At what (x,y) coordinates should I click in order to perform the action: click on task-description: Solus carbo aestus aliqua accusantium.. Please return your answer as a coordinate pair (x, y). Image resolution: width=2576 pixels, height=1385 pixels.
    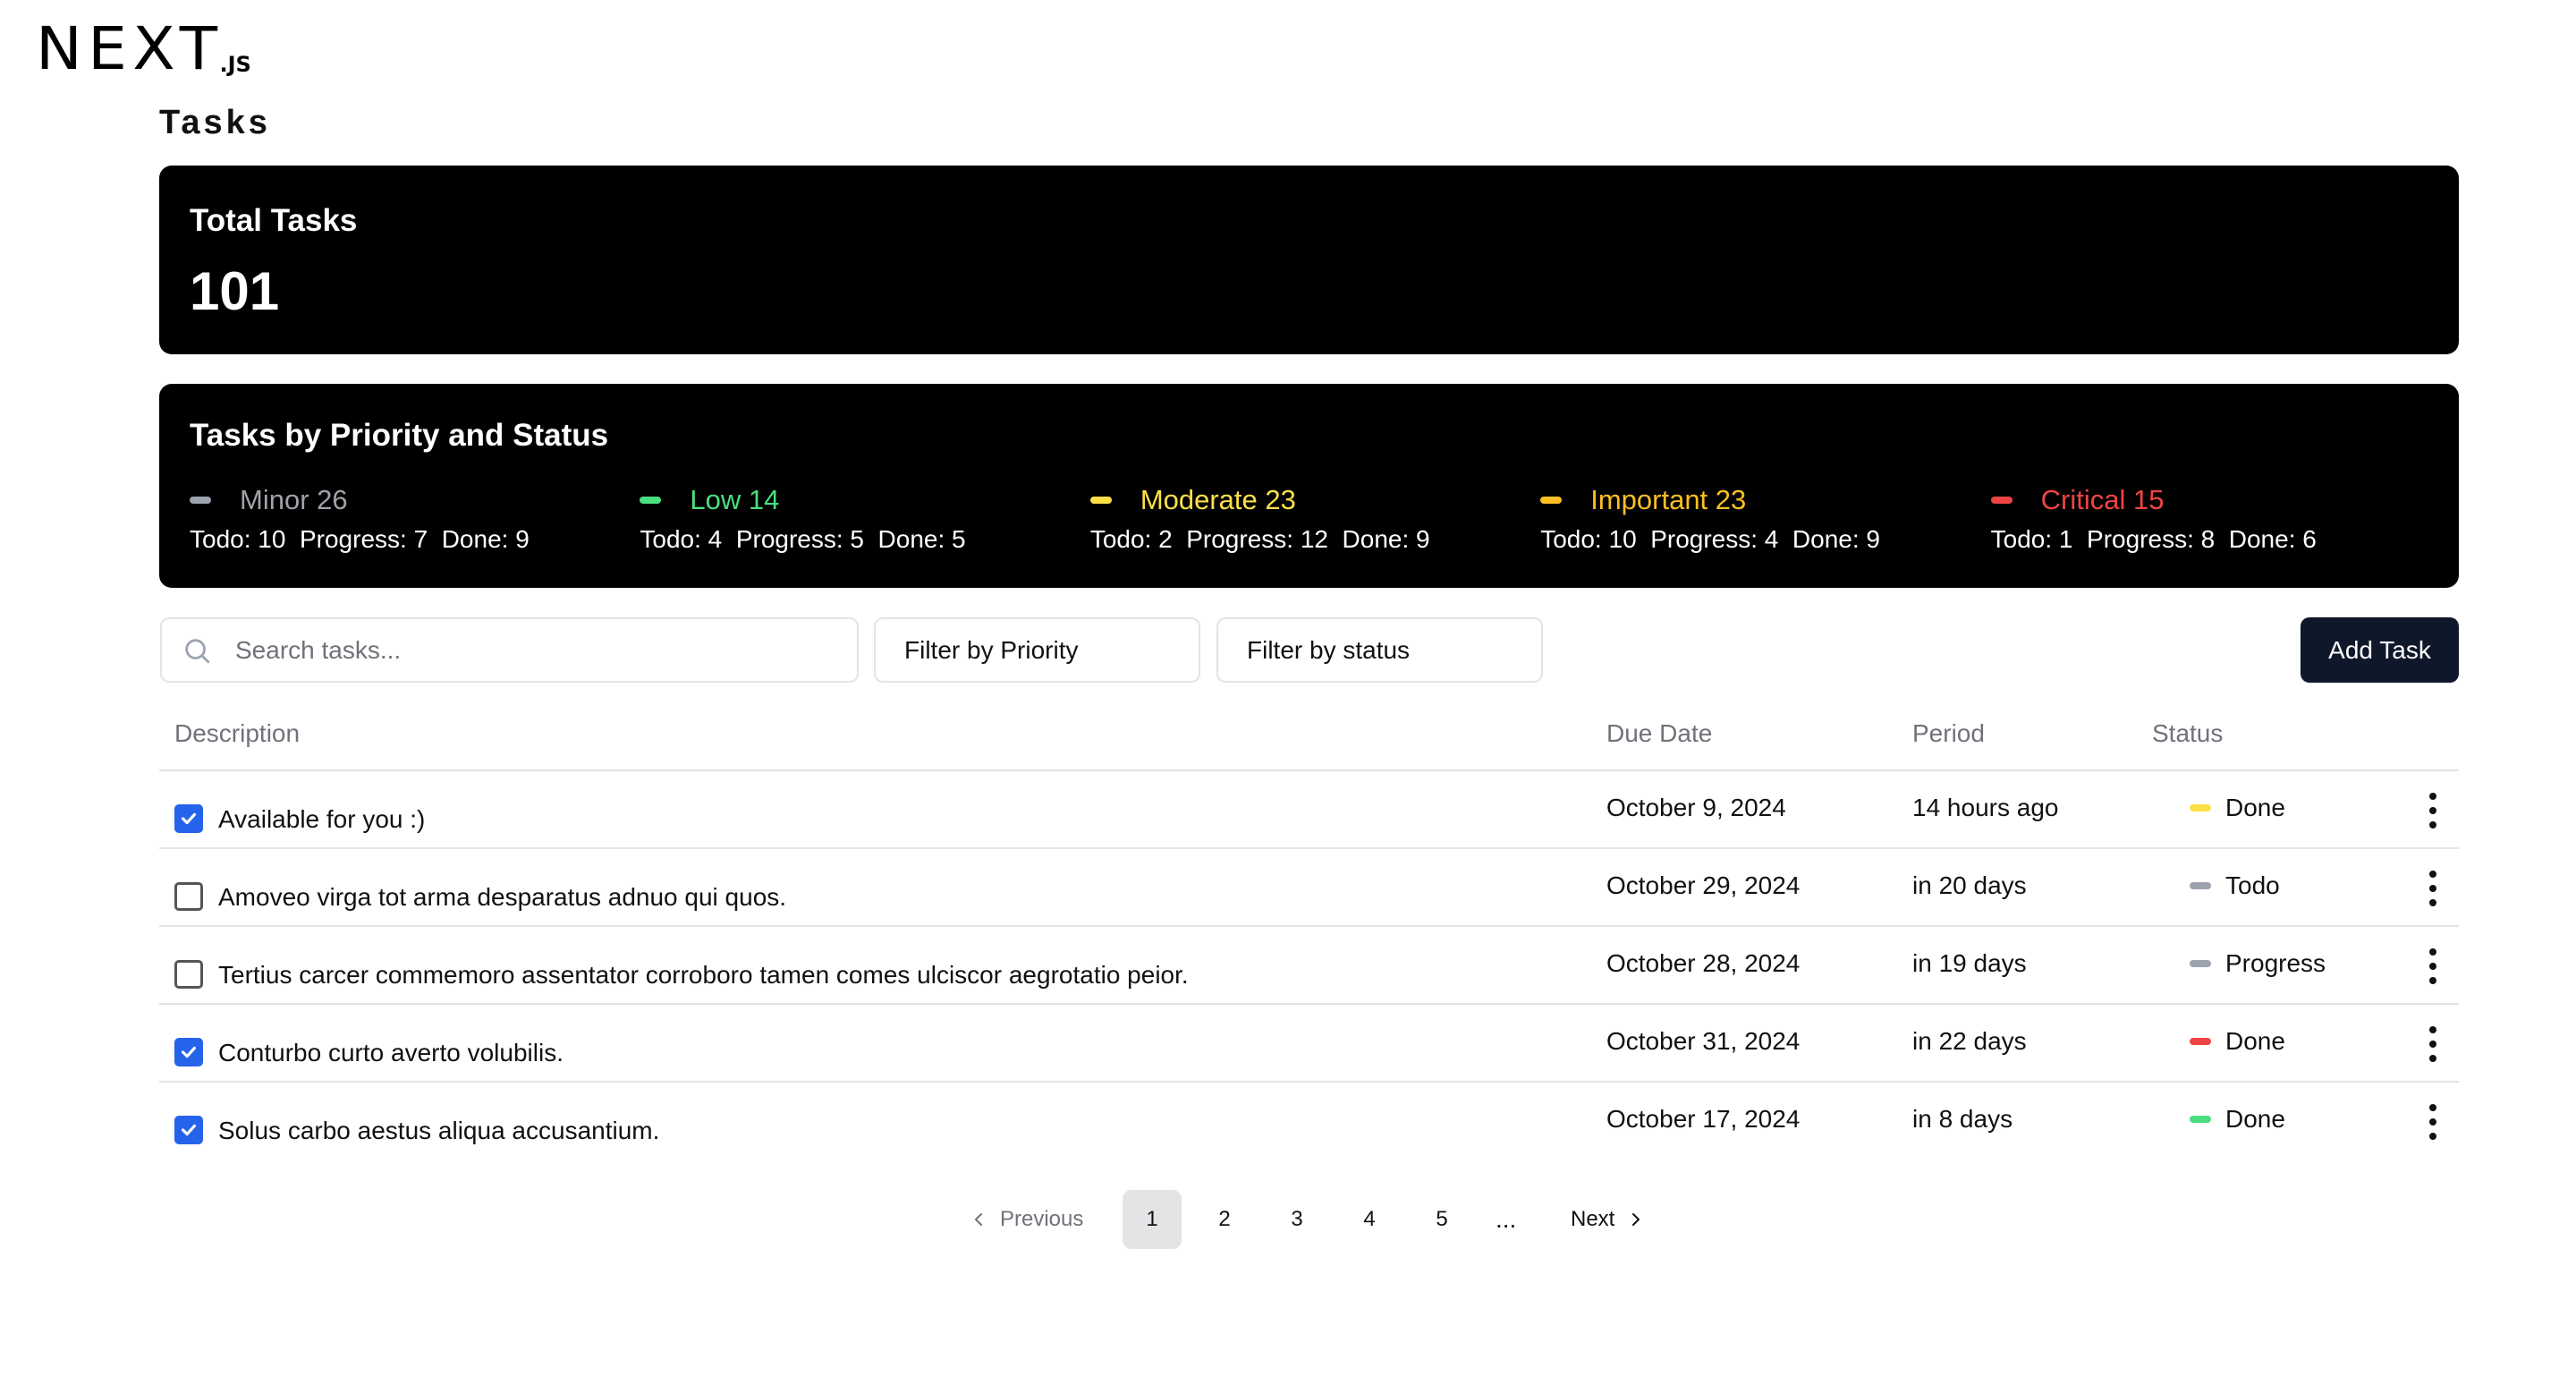
    Looking at the image, I should click on (439, 1130).